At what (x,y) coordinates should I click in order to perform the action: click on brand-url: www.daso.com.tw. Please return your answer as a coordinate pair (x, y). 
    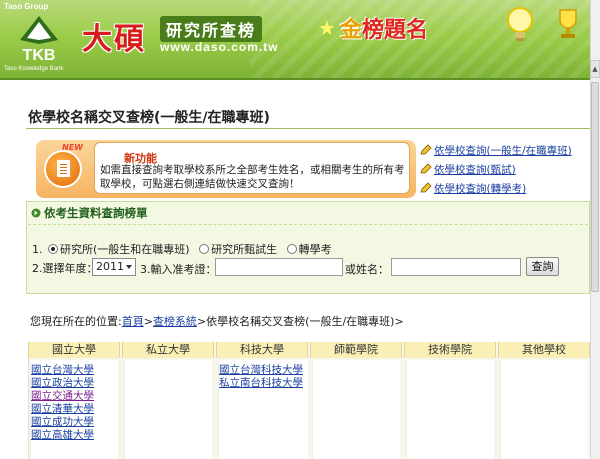
    Looking at the image, I should click on (219, 47).